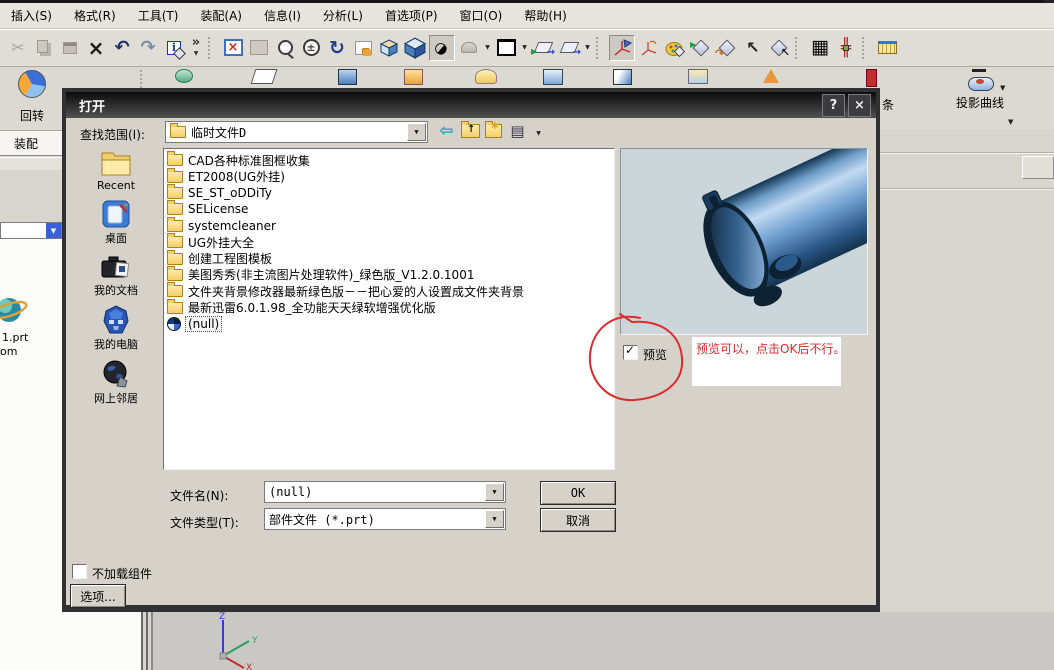 The image size is (1054, 670). Describe the element at coordinates (116, 382) in the screenshot. I see `place-network: 网上邻居` at that location.